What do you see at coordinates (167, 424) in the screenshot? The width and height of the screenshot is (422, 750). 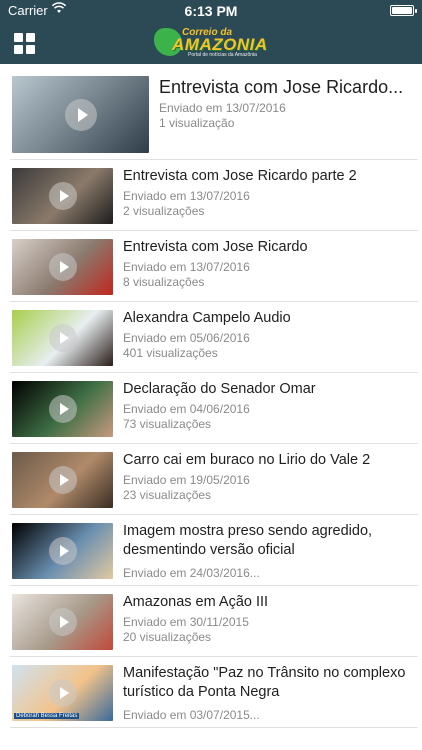 I see `video-views: 73 visualizações` at bounding box center [167, 424].